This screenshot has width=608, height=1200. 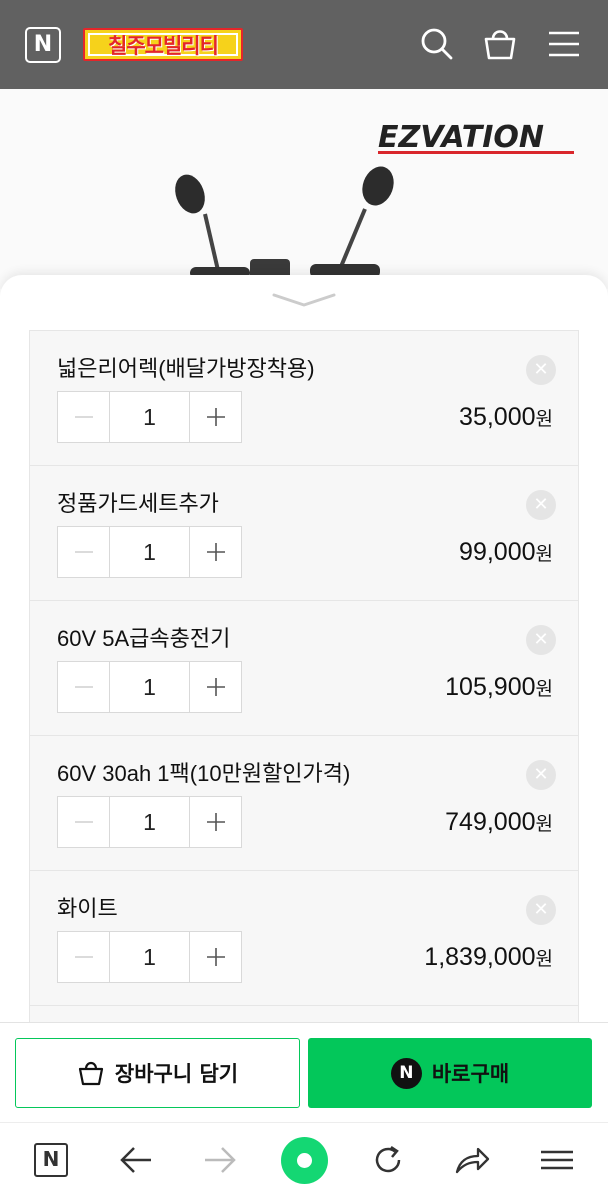 I want to click on option-name: 넓은리어렉(배달가방장착용), so click(x=186, y=368).